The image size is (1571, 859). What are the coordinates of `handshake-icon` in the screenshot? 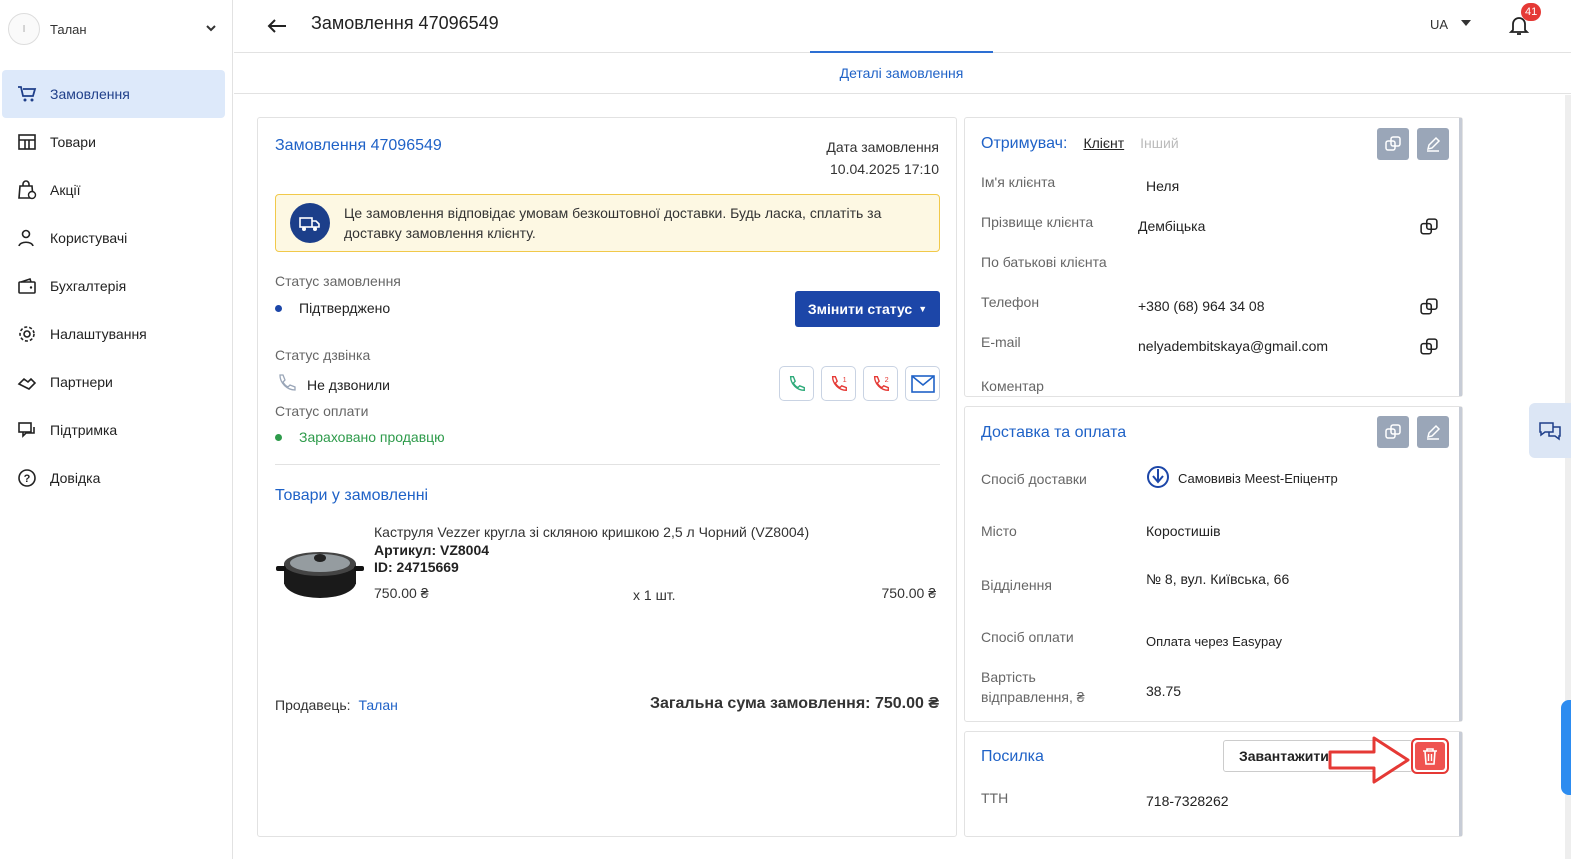 It's located at (27, 382).